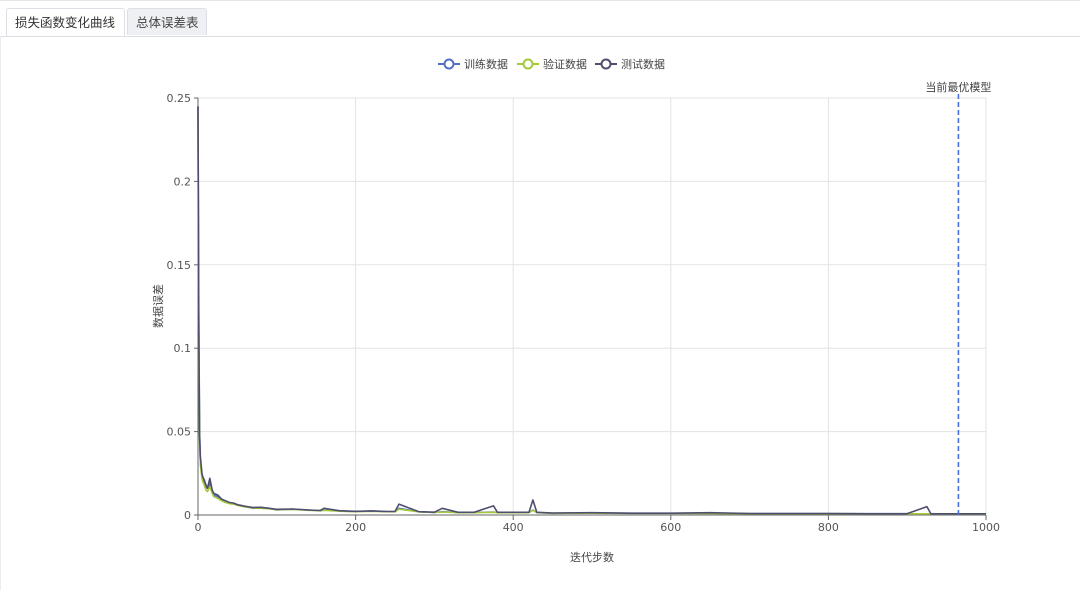 The image size is (1080, 590). What do you see at coordinates (198, 527) in the screenshot?
I see `x-tick-label: 0` at bounding box center [198, 527].